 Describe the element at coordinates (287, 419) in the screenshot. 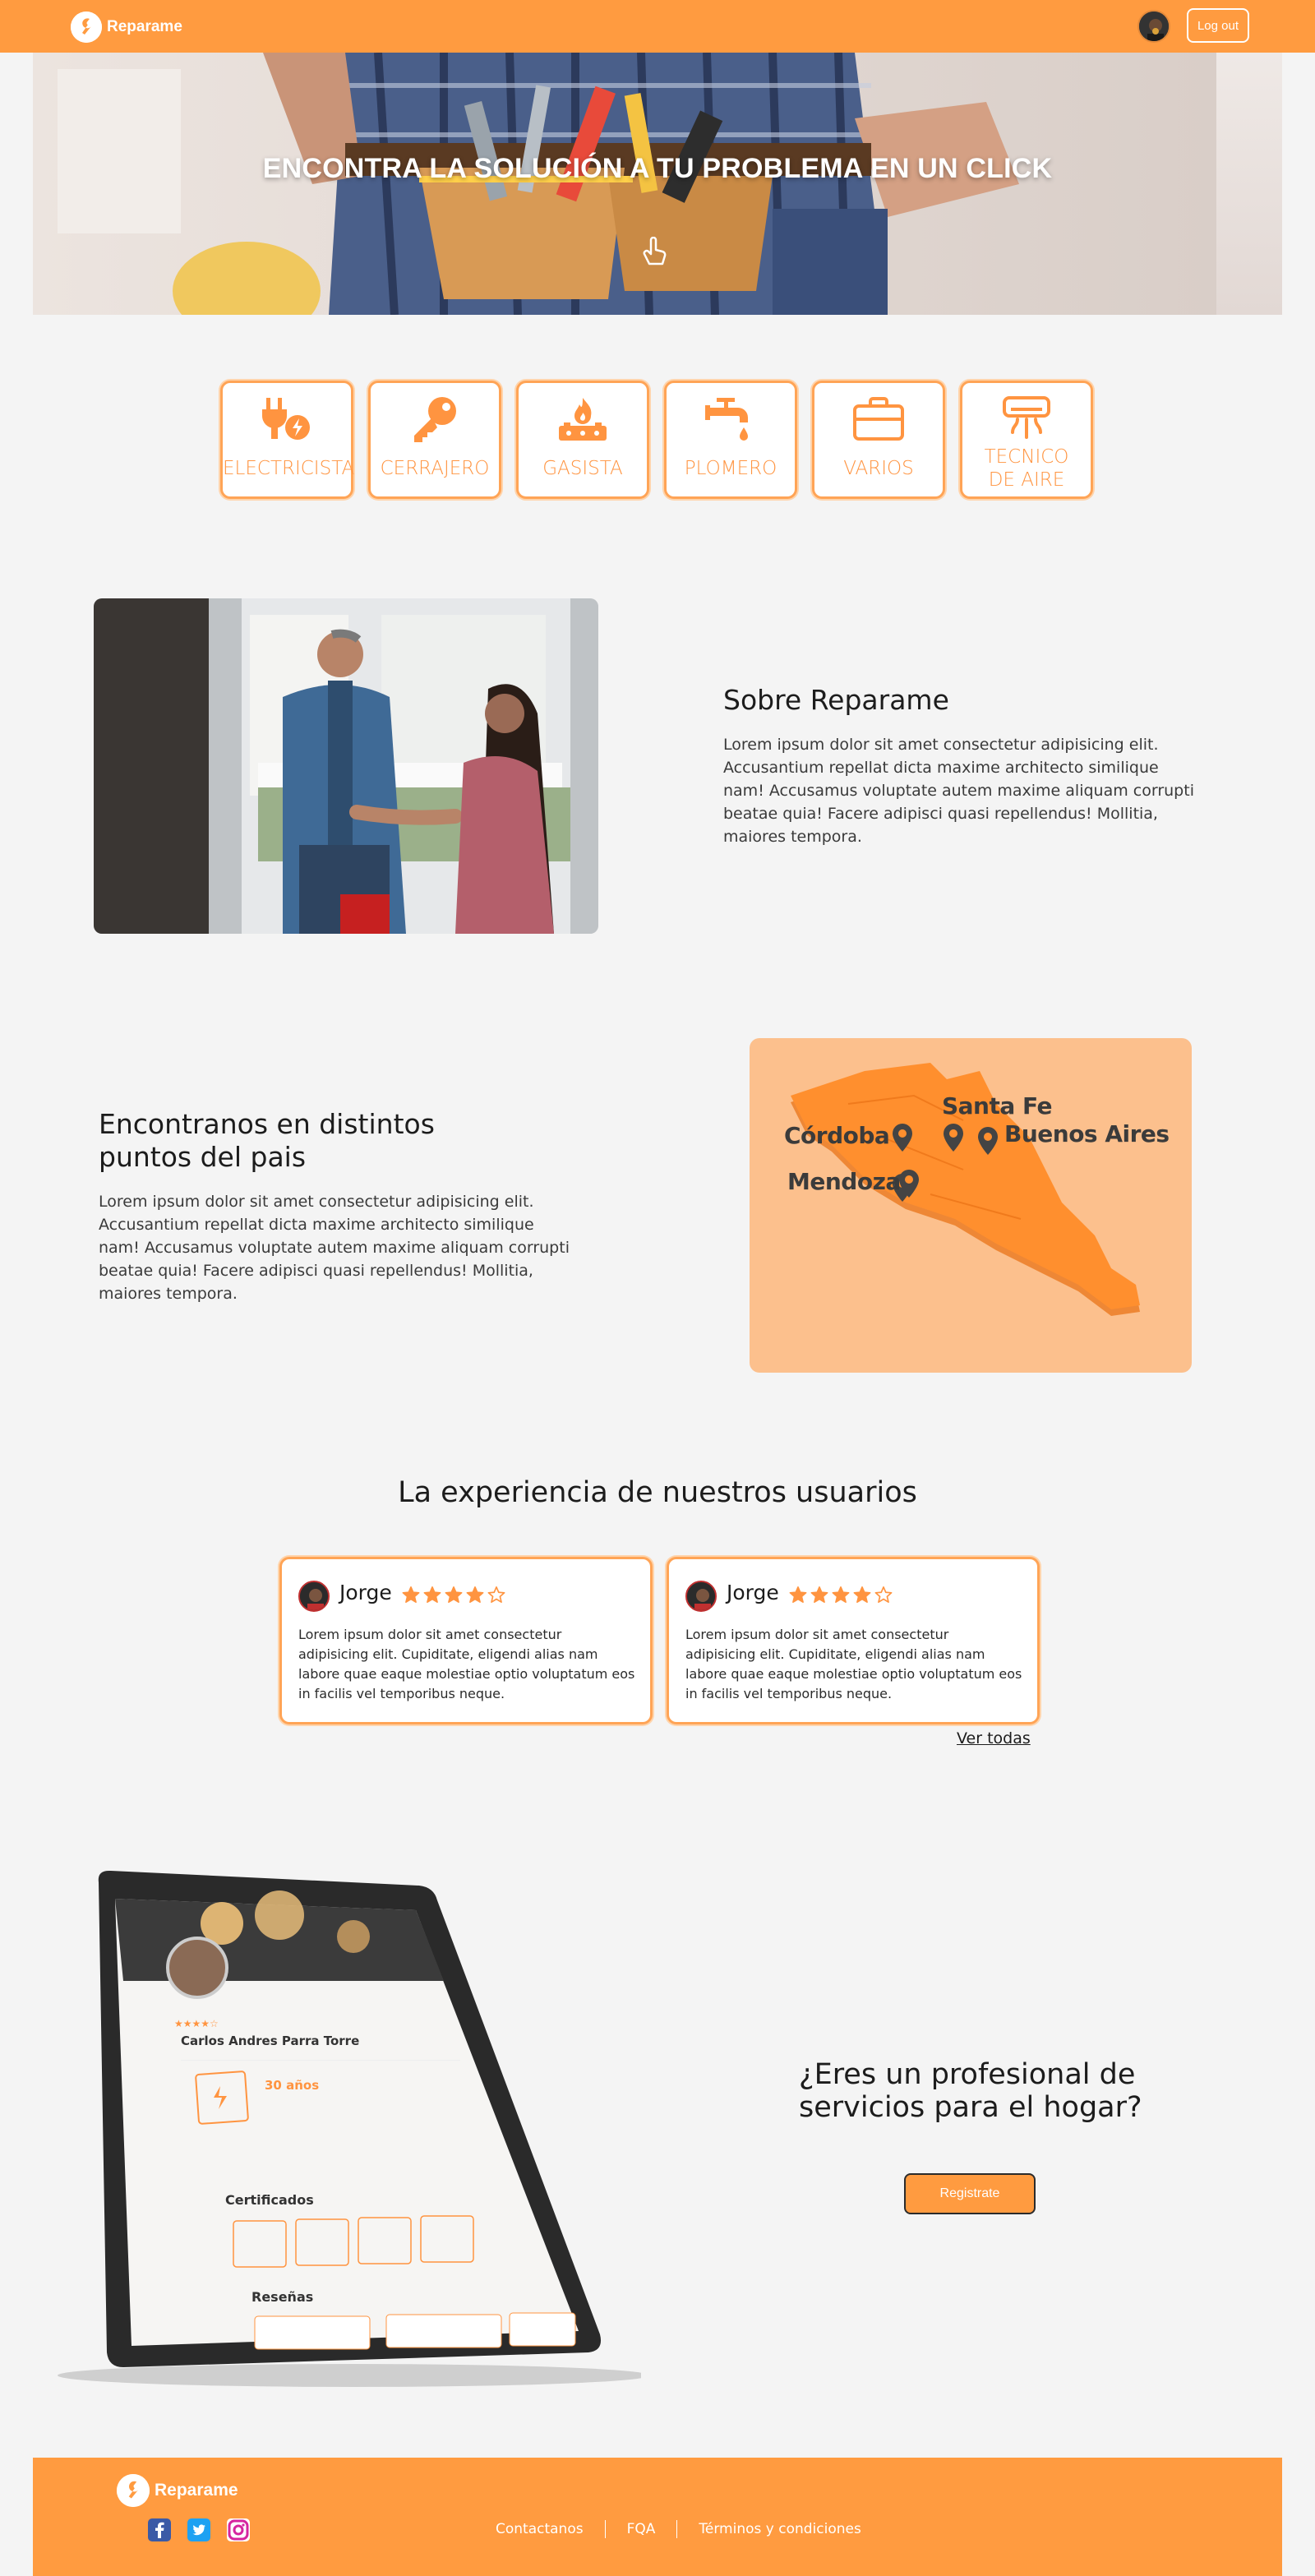

I see `plug-bolt-icon` at that location.